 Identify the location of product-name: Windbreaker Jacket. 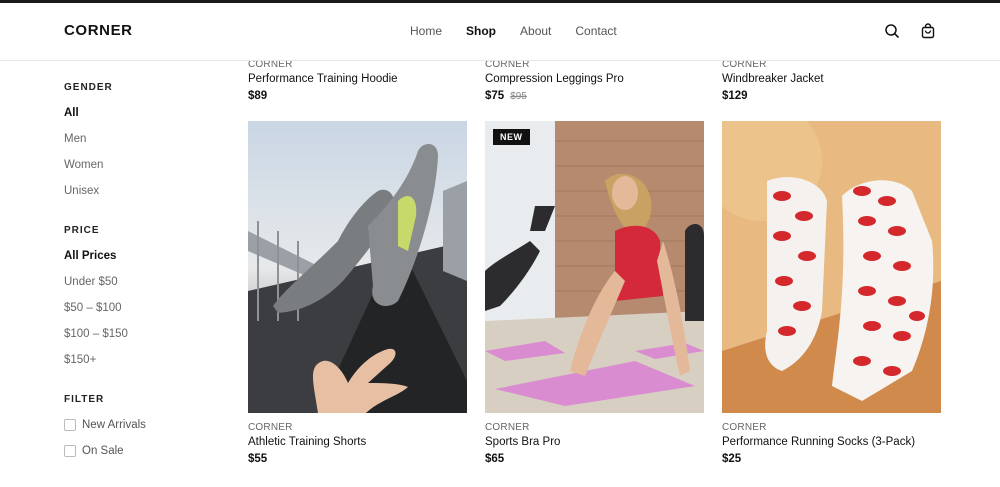
(831, 79).